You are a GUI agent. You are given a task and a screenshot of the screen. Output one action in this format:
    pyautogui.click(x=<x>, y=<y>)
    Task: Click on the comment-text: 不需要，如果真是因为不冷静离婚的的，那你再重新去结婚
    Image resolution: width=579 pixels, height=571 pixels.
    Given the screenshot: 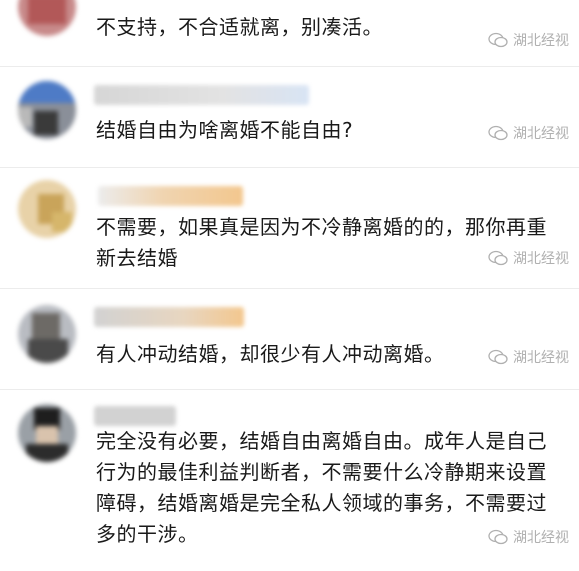 What is the action you would take?
    pyautogui.click(x=321, y=242)
    